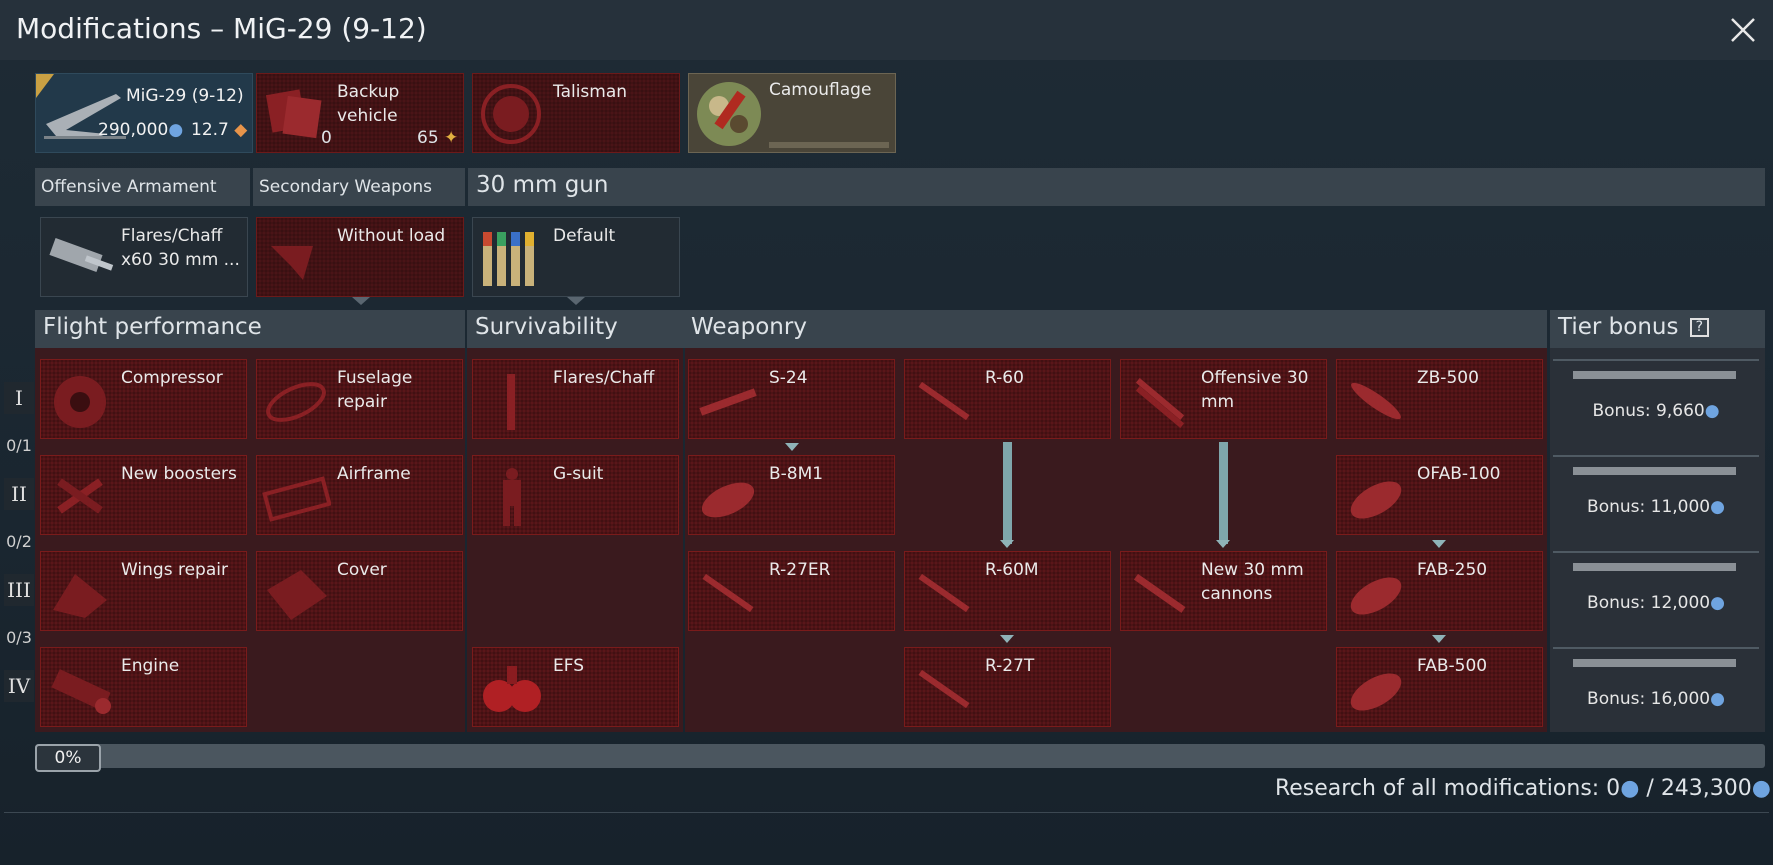 The height and width of the screenshot is (865, 1773). What do you see at coordinates (796, 474) in the screenshot?
I see `mod-label: B-8M1` at bounding box center [796, 474].